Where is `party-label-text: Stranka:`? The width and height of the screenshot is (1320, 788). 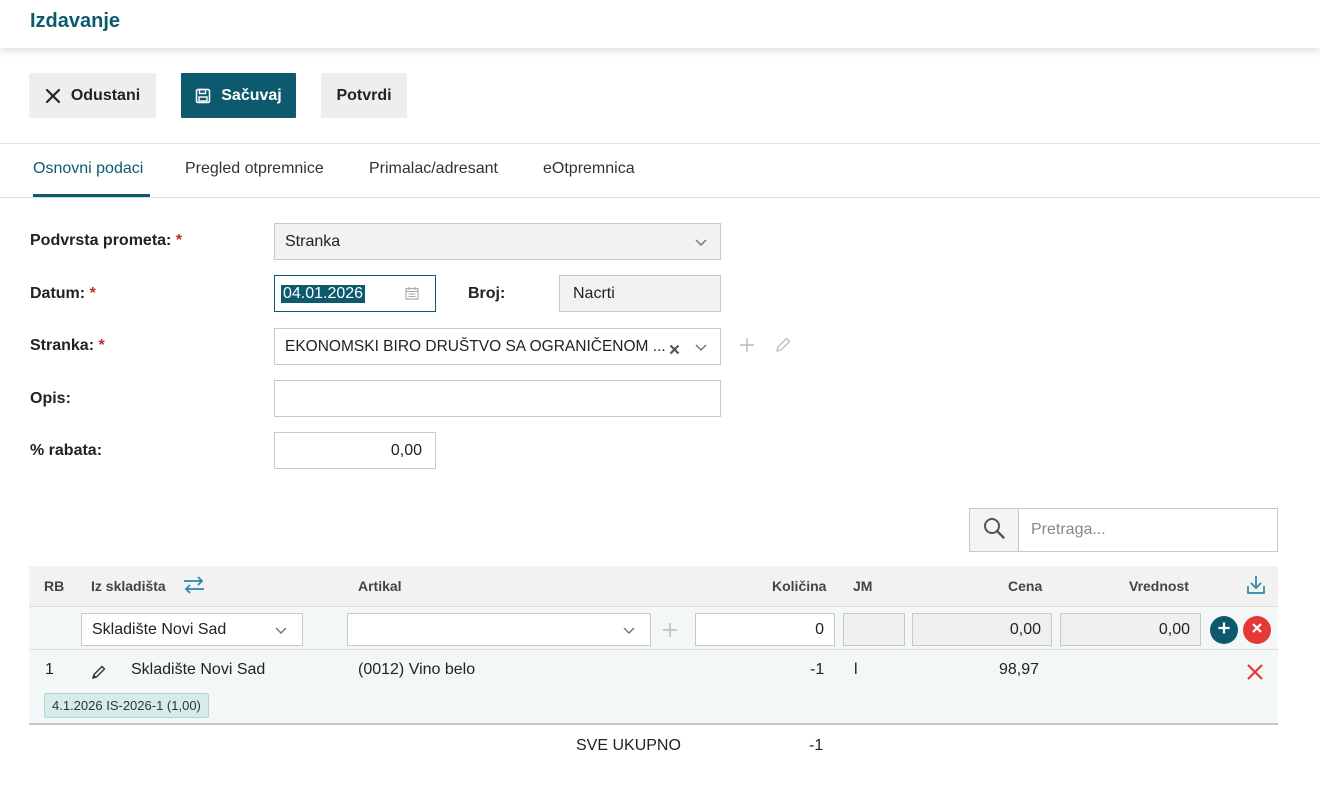
party-label-text: Stranka: is located at coordinates (62, 345).